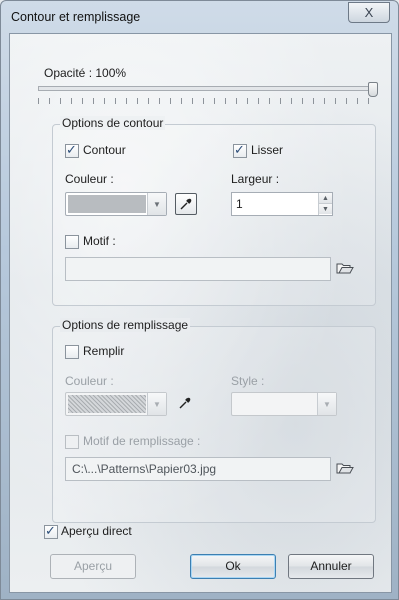  I want to click on opacity-slider-ticks, so click(204, 101).